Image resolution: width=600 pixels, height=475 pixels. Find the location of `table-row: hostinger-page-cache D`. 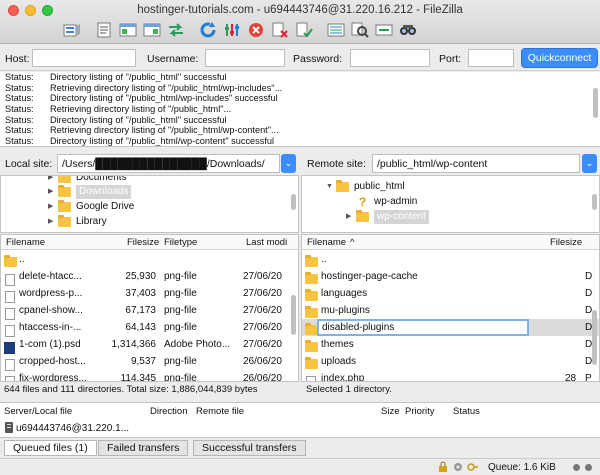

table-row: hostinger-page-cache D is located at coordinates (450, 276).